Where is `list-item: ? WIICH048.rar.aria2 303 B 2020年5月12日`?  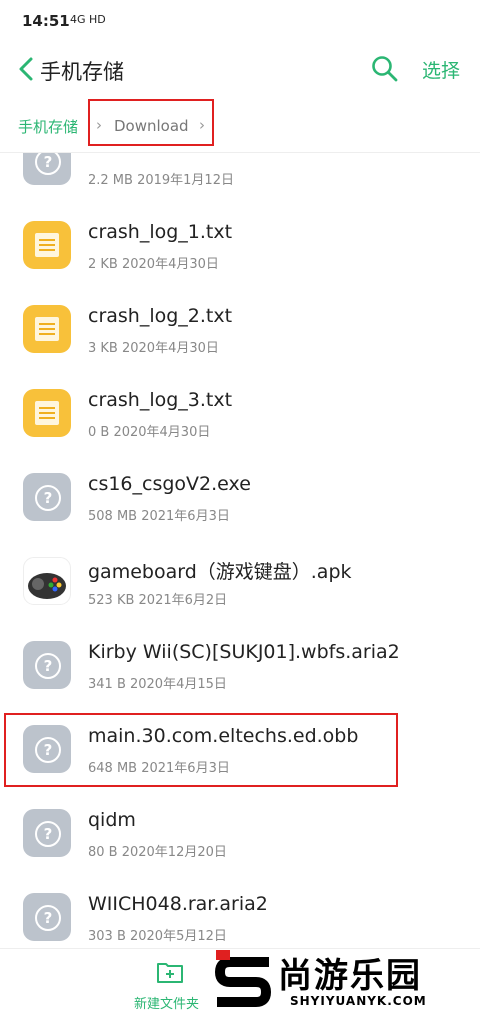 list-item: ? WIICH048.rar.aria2 303 B 2020年5月12日 is located at coordinates (240, 913).